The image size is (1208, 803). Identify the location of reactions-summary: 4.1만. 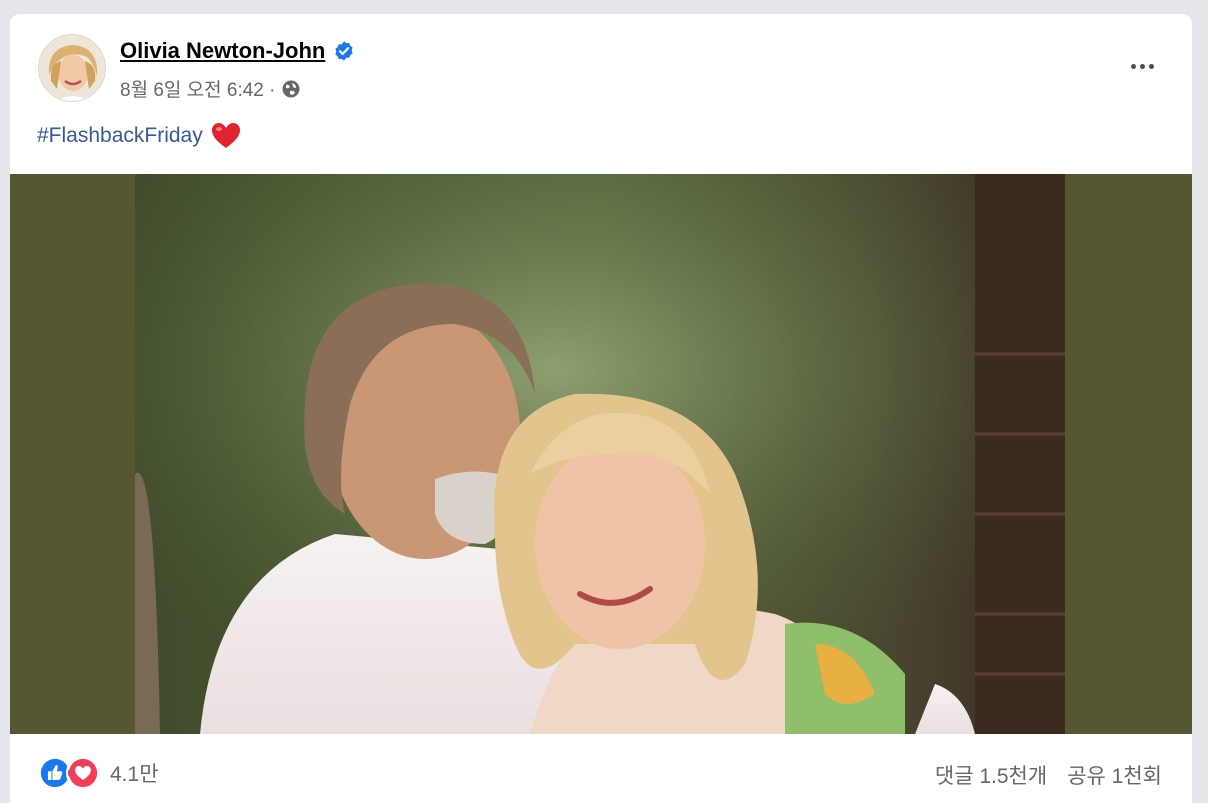
(98, 773).